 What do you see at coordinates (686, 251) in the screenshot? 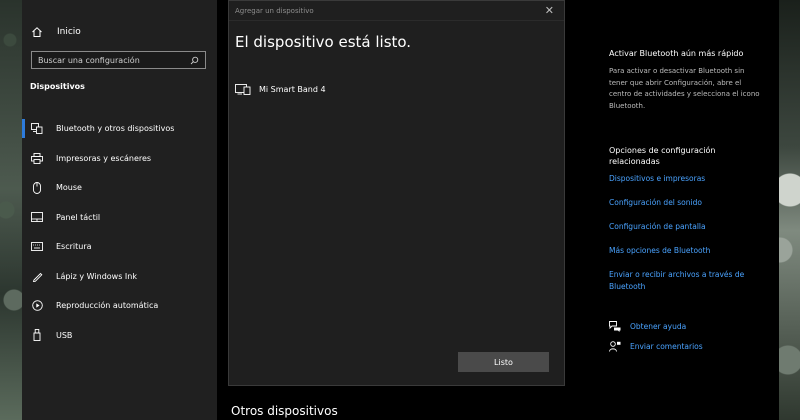
I see `link-more-bluetooth-options: Más opciones de Bluetooth` at bounding box center [686, 251].